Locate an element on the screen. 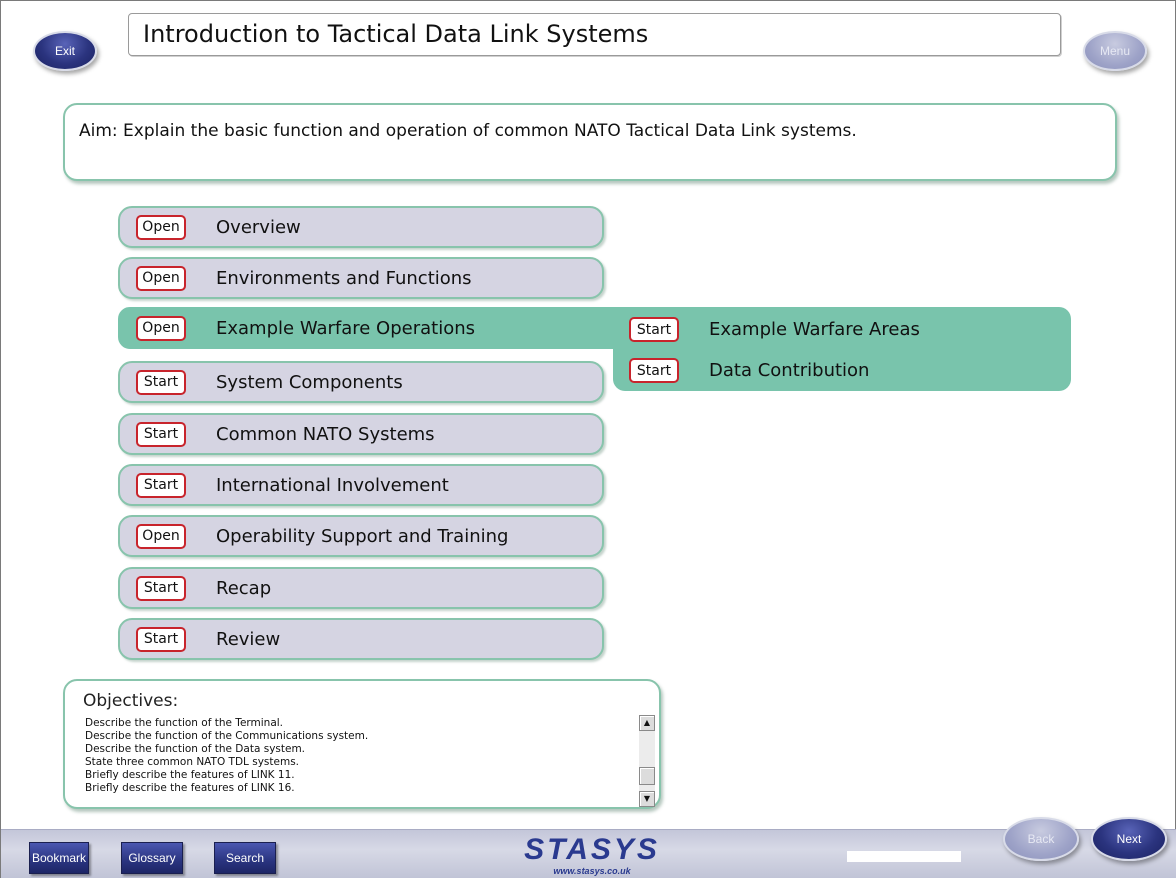 The image size is (1176, 878). back-button: Back is located at coordinates (1041, 839).